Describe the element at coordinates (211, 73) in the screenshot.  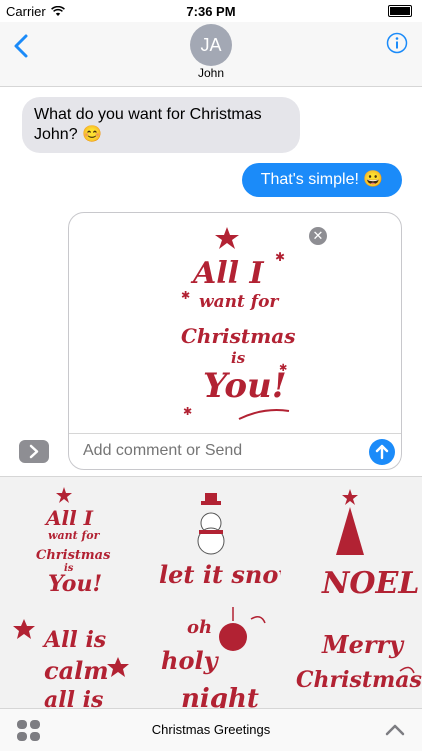
I see `contact-name: John` at that location.